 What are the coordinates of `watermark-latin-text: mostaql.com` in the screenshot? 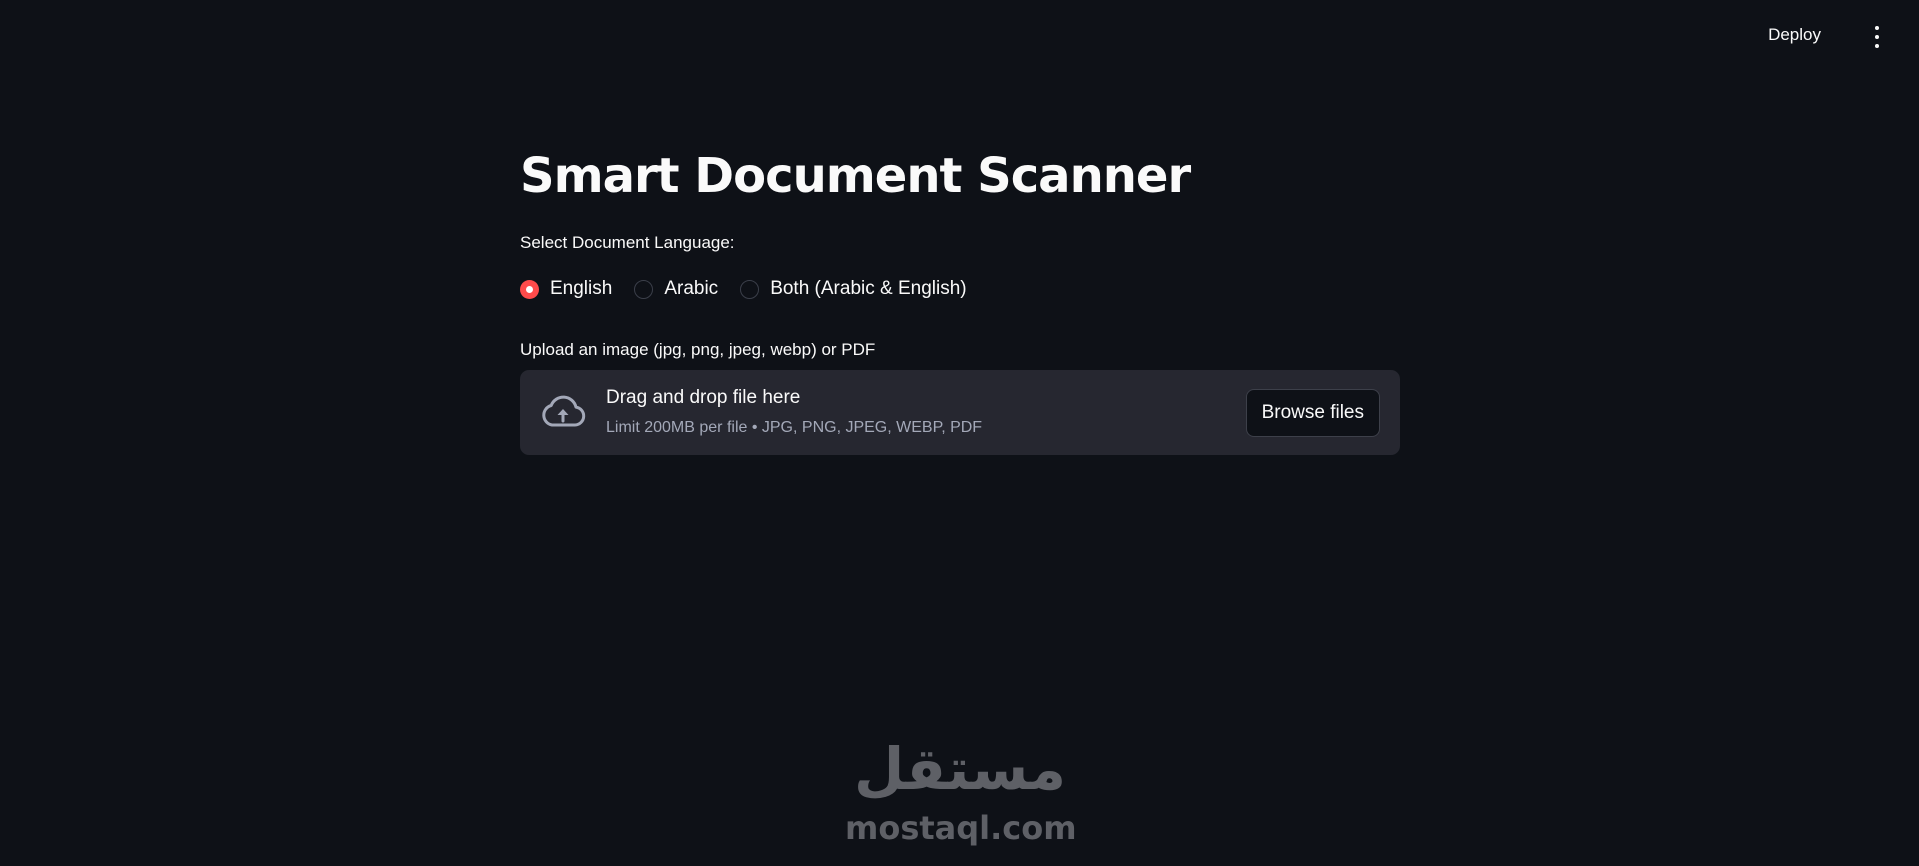 It's located at (961, 828).